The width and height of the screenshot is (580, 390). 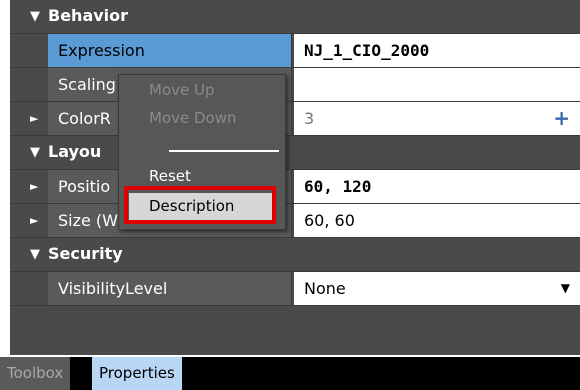 What do you see at coordinates (295, 153) in the screenshot?
I see `category-layout: ▼ Layou` at bounding box center [295, 153].